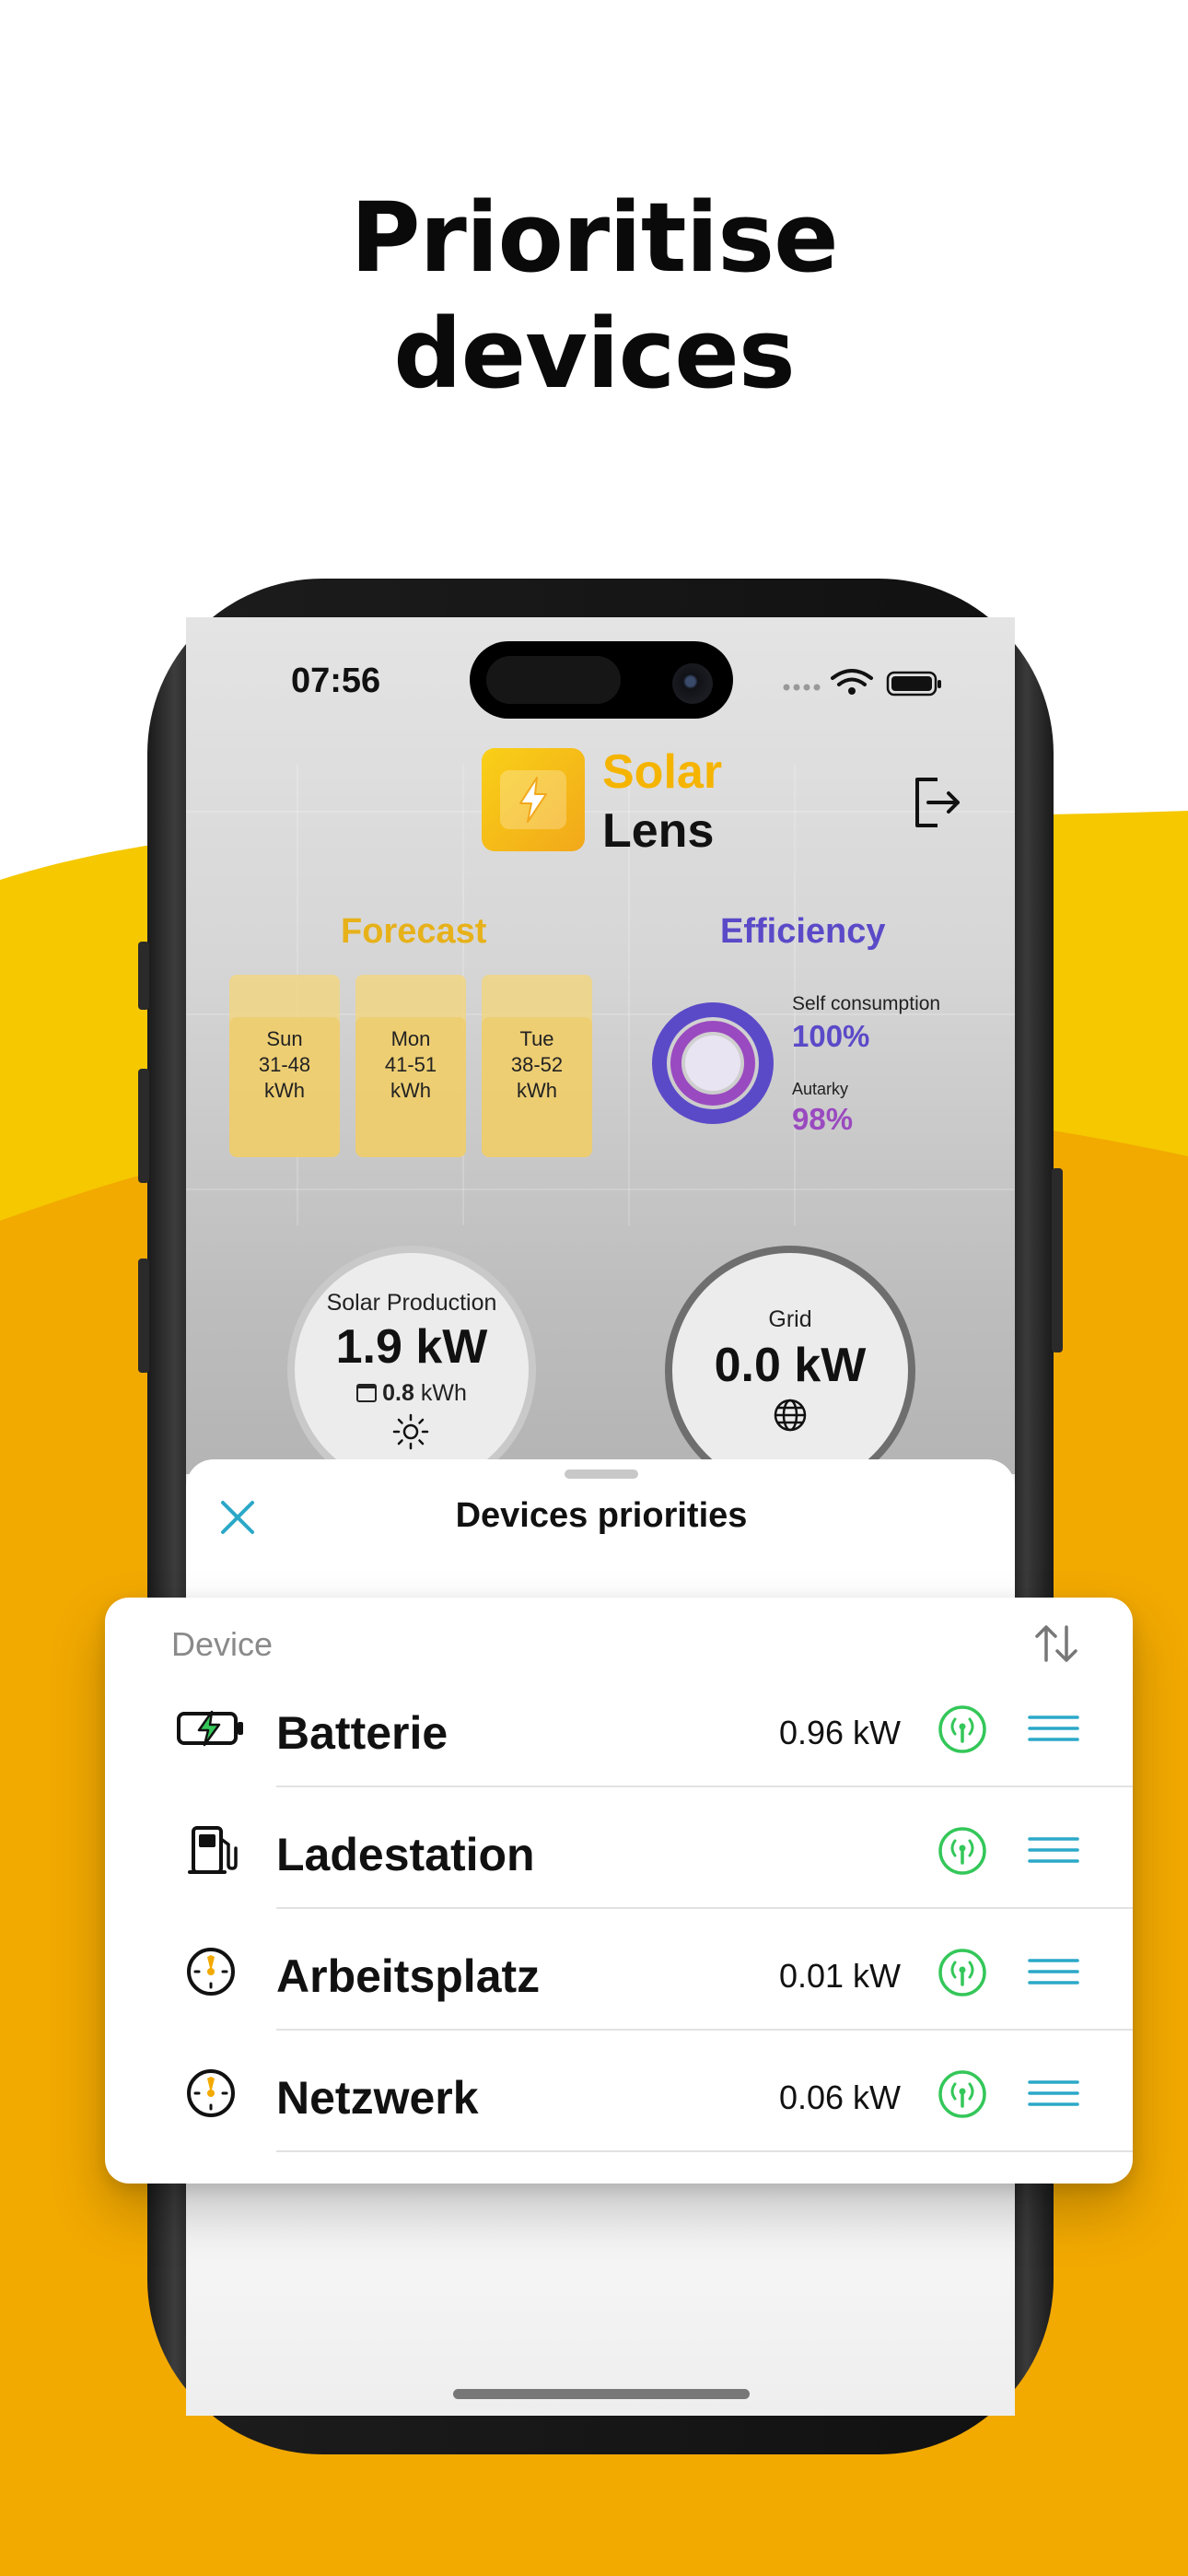 This screenshot has width=1188, height=2576. Describe the element at coordinates (601, 1515) in the screenshot. I see `sheet-title: Devices priorities` at that location.